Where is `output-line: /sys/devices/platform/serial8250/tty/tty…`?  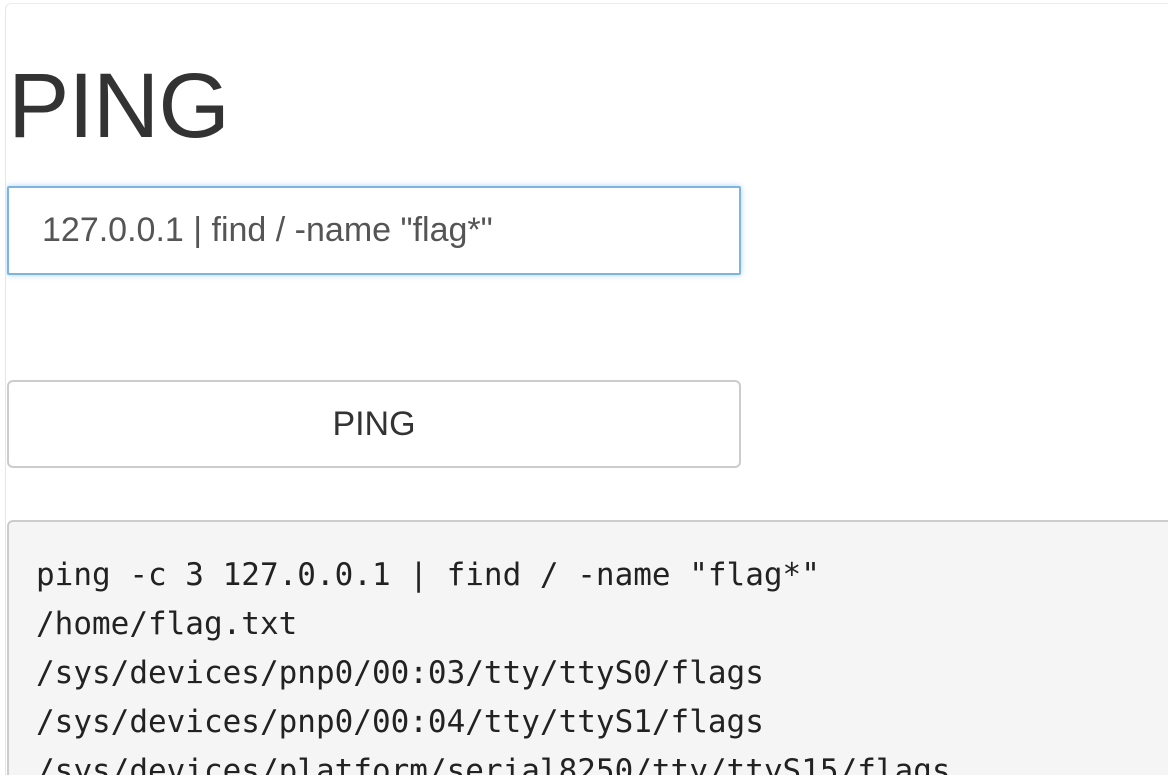
output-line: /sys/devices/platform/serial8250/tty/tty… is located at coordinates (493, 764).